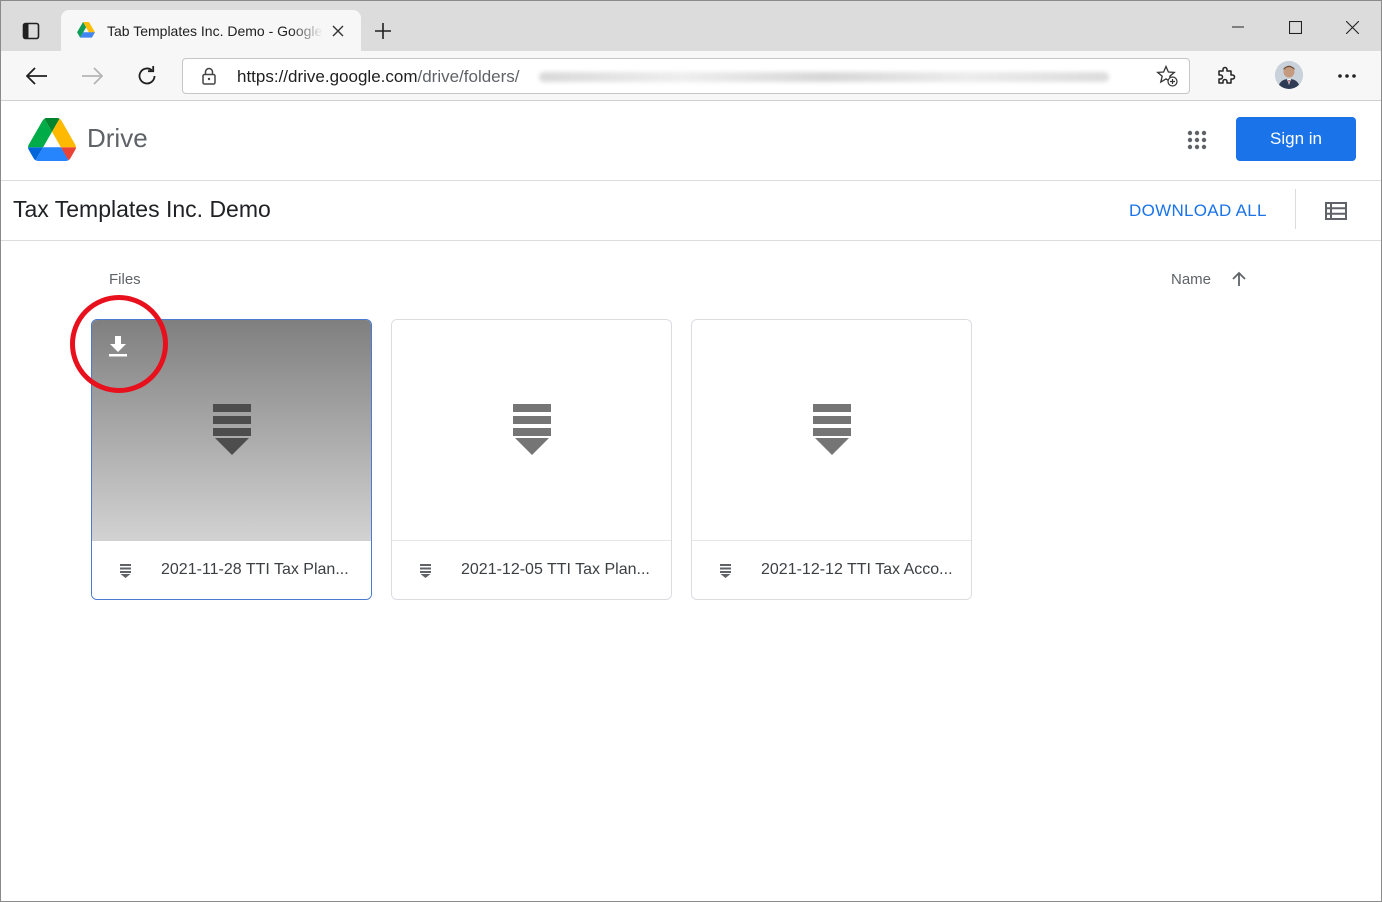 The height and width of the screenshot is (902, 1382). I want to click on sign-in-button: Sign in, so click(1296, 139).